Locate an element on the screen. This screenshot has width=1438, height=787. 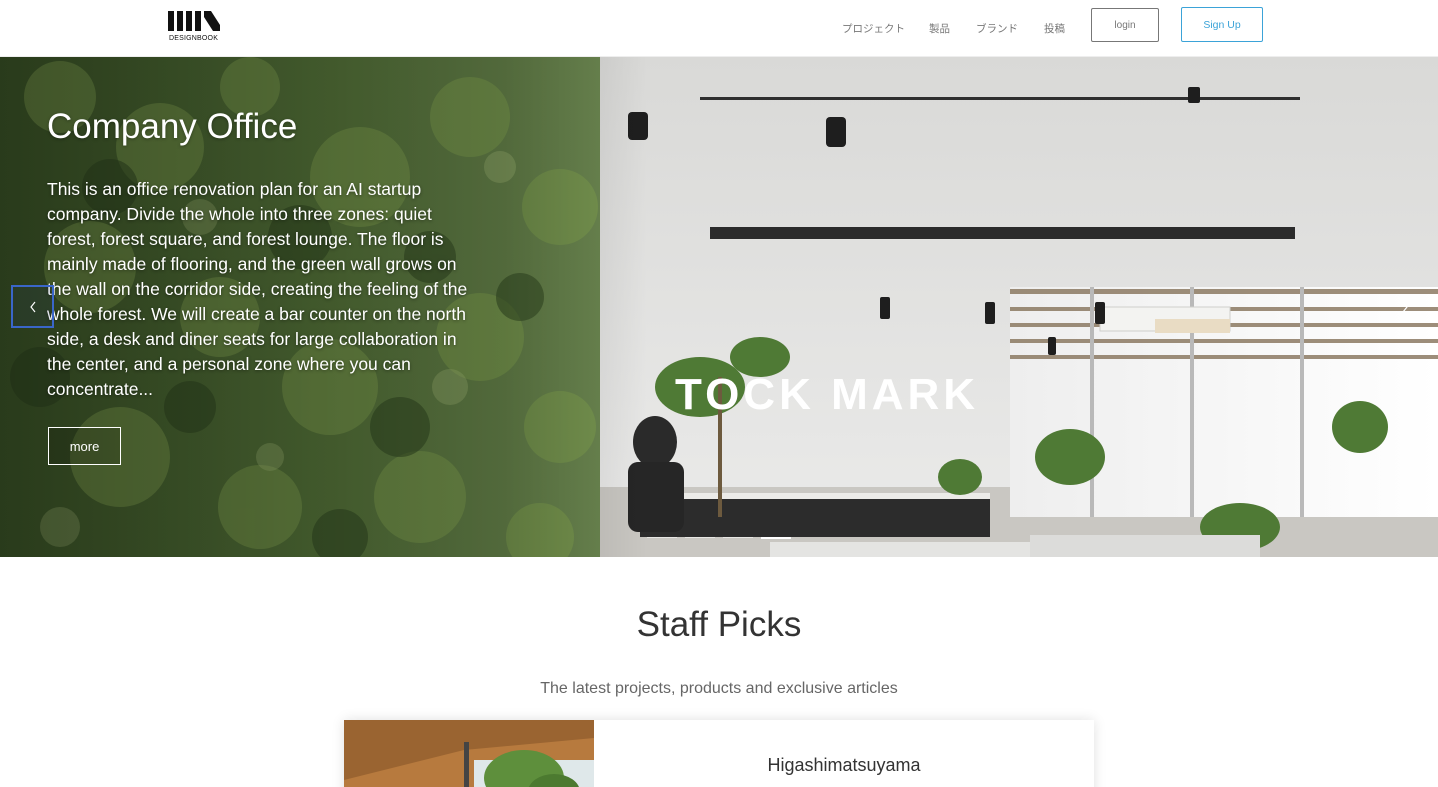
more-button: more is located at coordinates (84, 446).